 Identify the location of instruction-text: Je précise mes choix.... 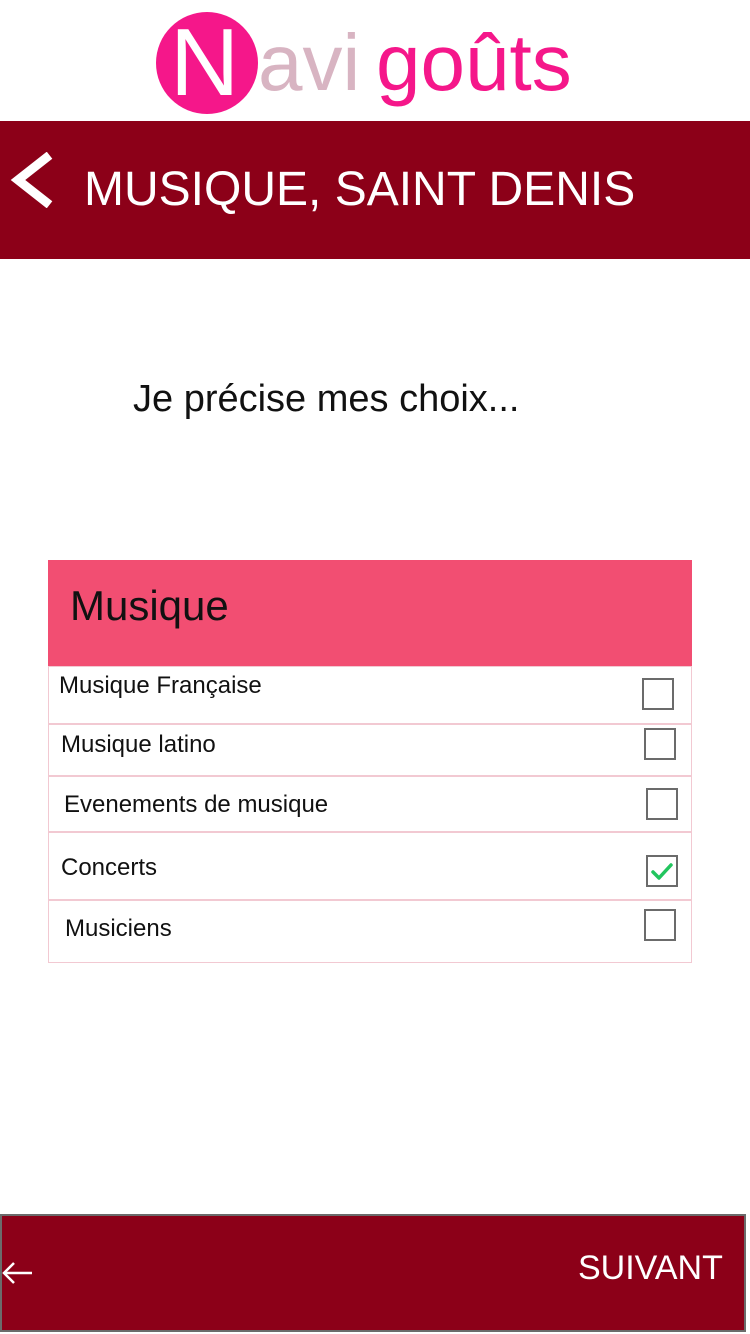
(326, 399).